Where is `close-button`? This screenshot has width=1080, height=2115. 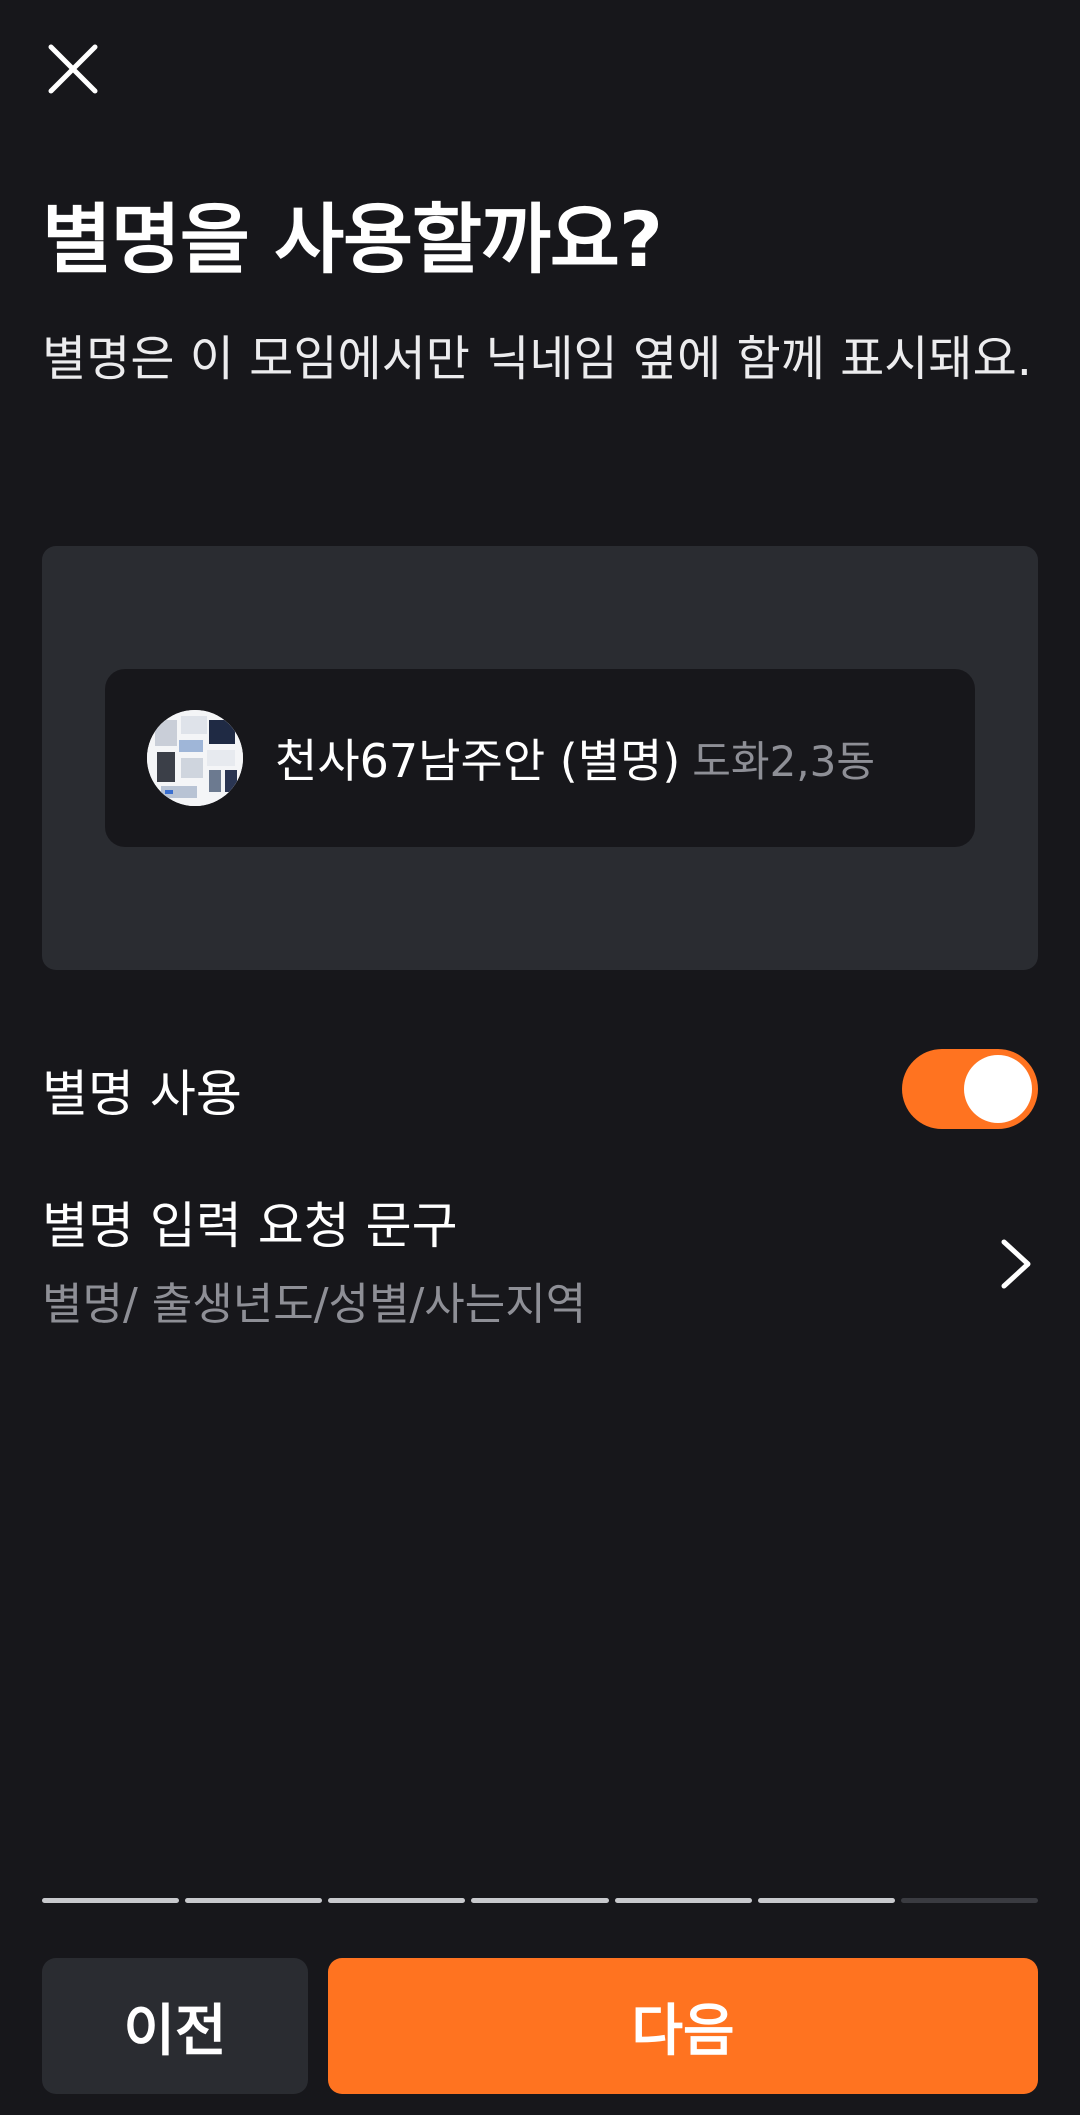 close-button is located at coordinates (73, 69).